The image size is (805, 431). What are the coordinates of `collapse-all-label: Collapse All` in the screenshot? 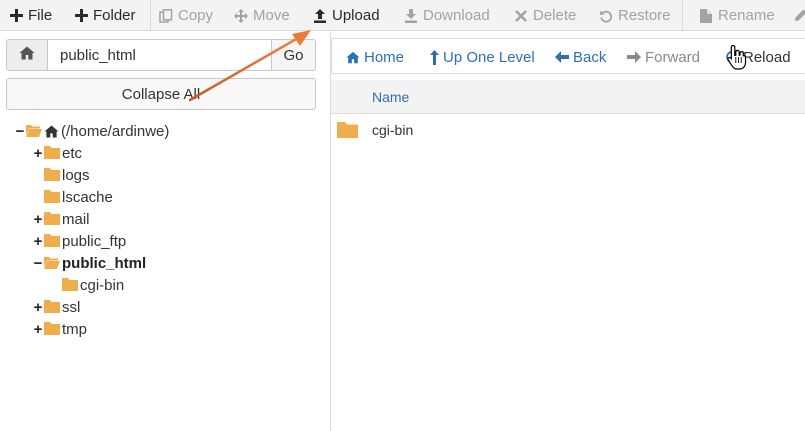 It's located at (161, 94).